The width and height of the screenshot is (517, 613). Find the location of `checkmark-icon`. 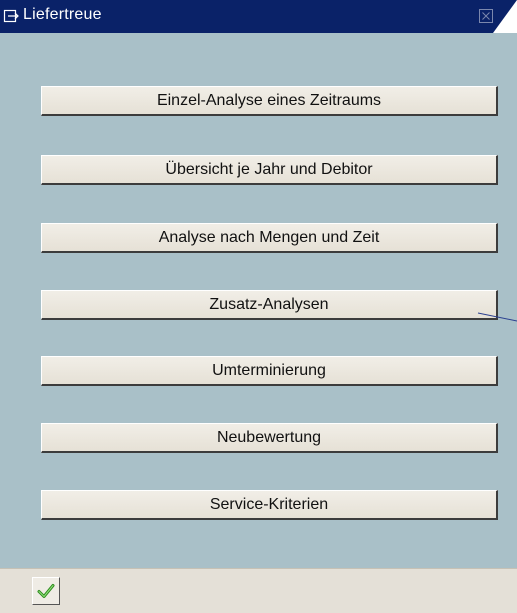

checkmark-icon is located at coordinates (46, 591).